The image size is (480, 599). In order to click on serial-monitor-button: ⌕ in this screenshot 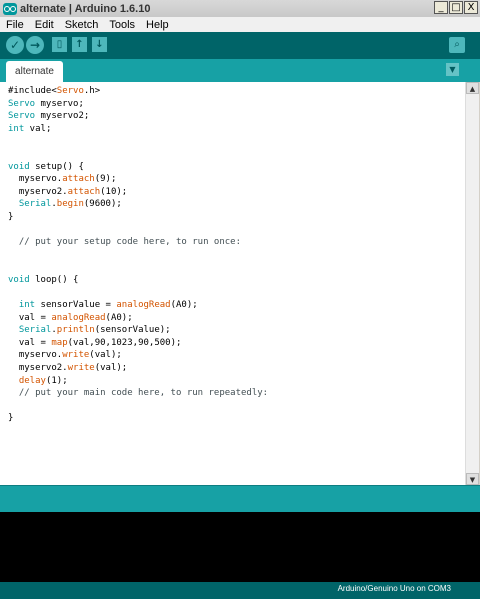, I will do `click(457, 45)`.